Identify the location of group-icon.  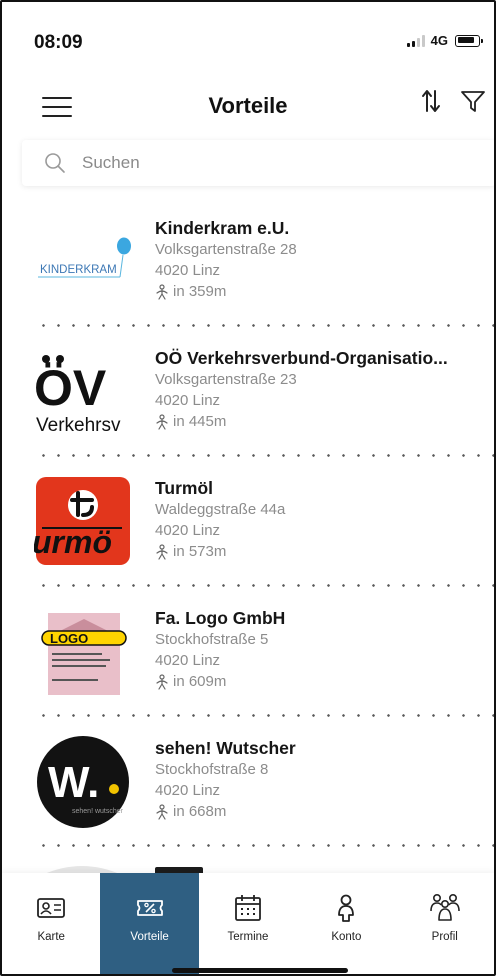
(444, 907).